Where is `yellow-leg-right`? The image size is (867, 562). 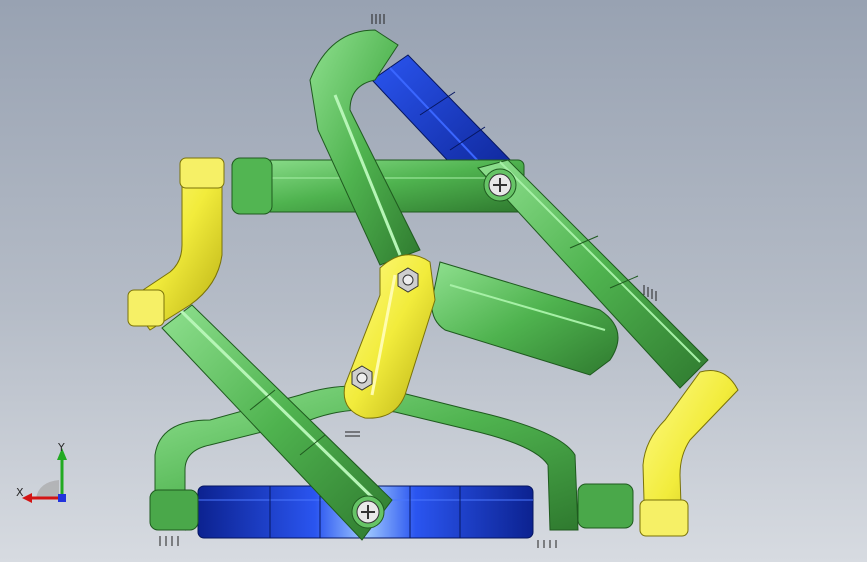
yellow-leg-right is located at coordinates (689, 453).